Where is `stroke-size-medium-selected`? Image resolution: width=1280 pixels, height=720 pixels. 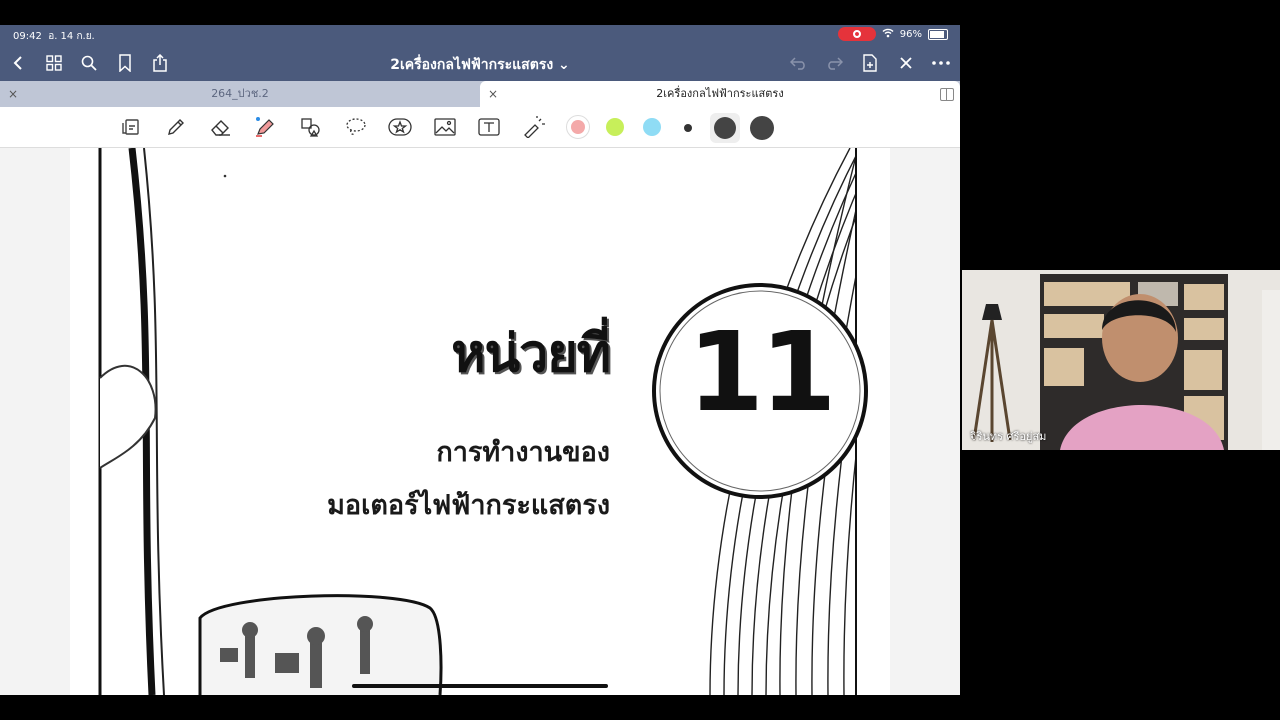 stroke-size-medium-selected is located at coordinates (725, 128).